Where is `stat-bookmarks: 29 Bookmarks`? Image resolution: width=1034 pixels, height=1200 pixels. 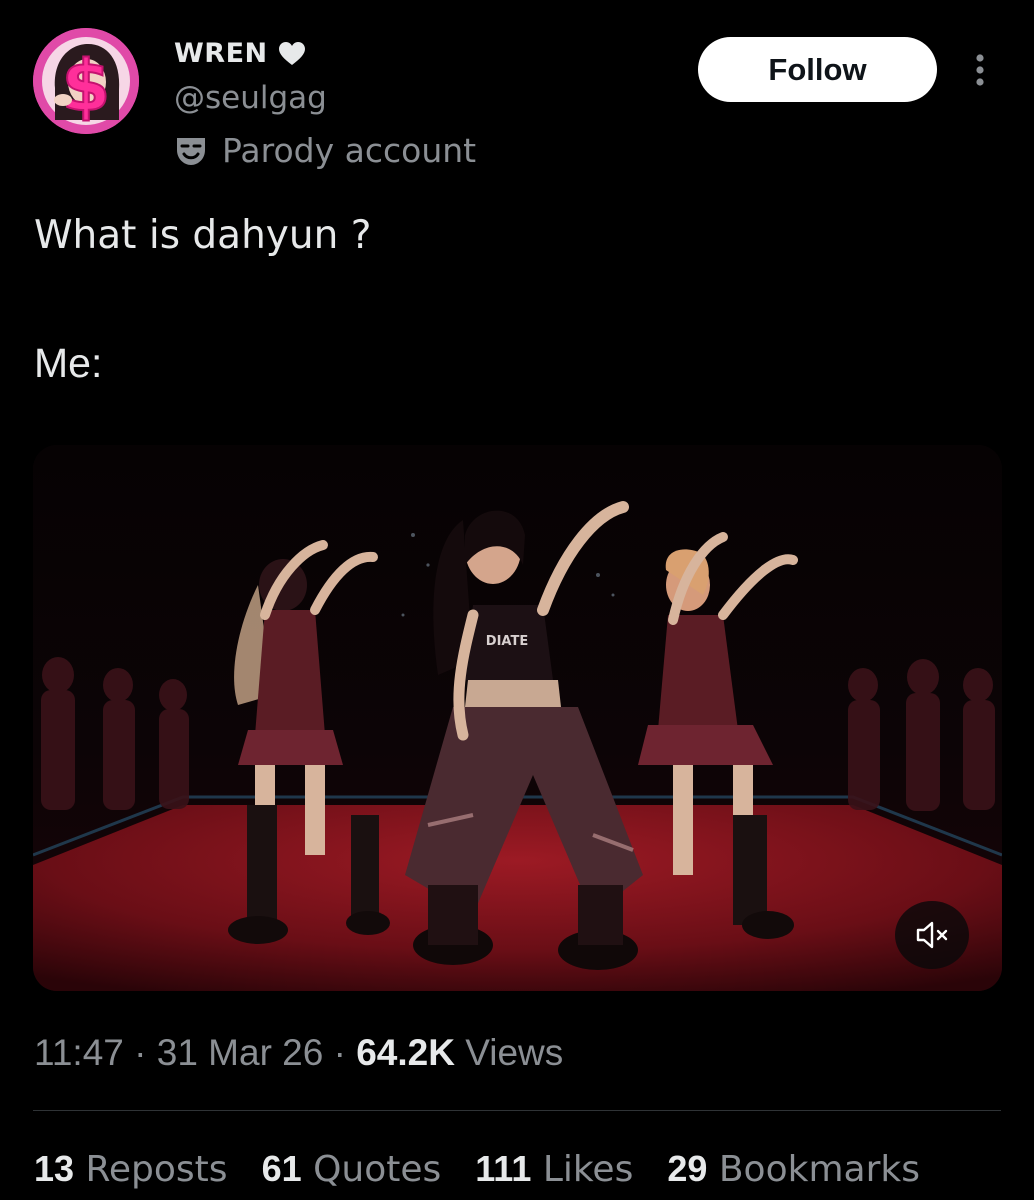
stat-bookmarks: 29 Bookmarks is located at coordinates (793, 1169).